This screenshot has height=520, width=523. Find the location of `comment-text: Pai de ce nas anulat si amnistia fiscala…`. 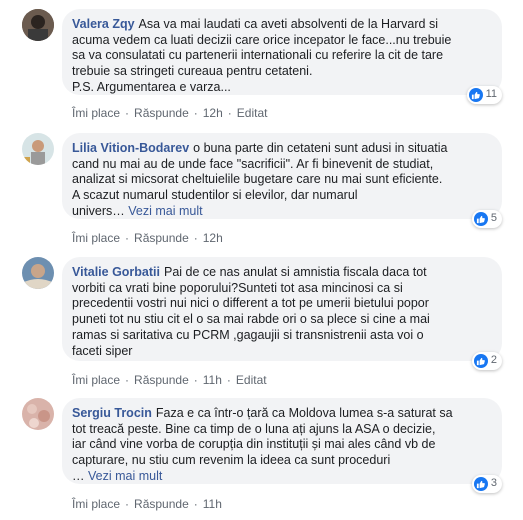

comment-text: Pai de ce nas anulat si amnistia fiscala… is located at coordinates (295, 272).